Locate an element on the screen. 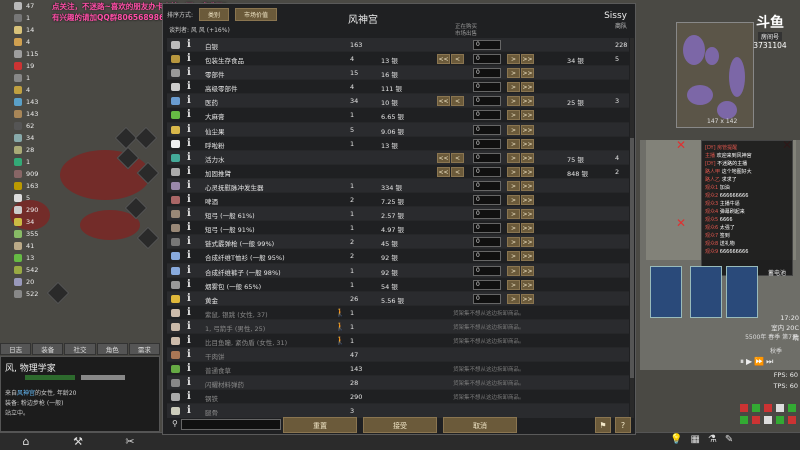  sort-category-button: 类别 is located at coordinates (214, 14).